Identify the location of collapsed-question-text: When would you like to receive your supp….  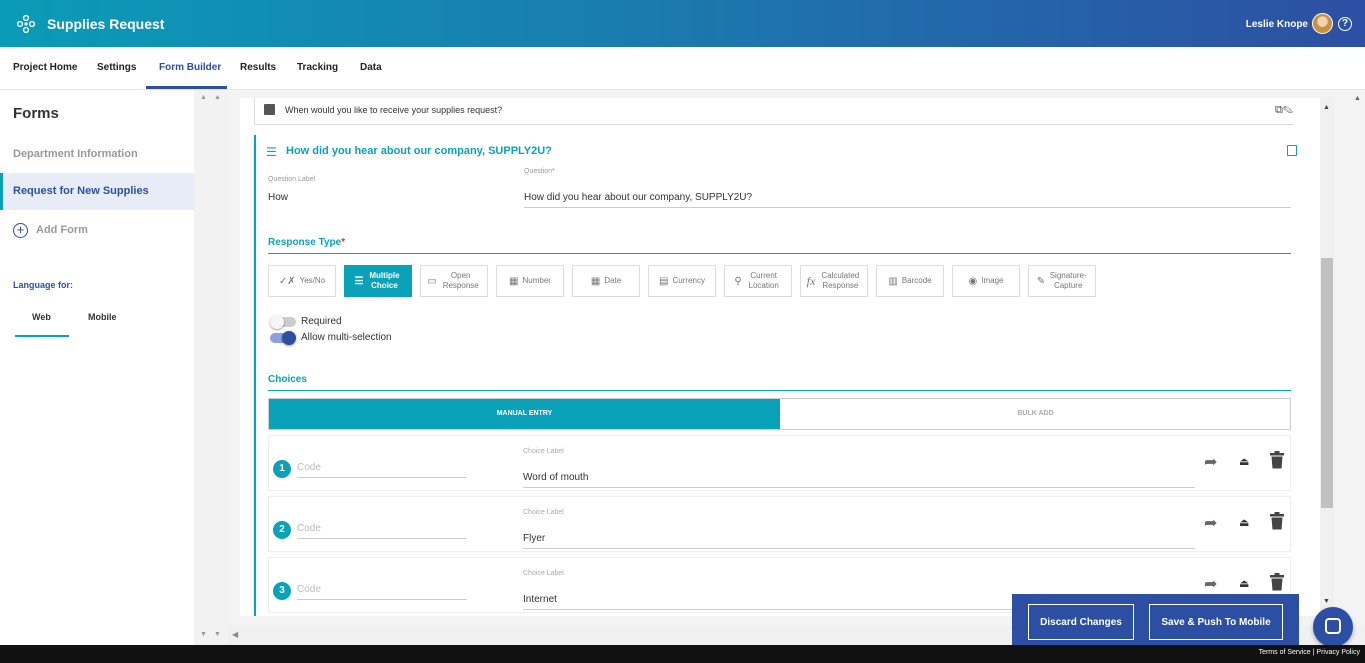
(394, 110).